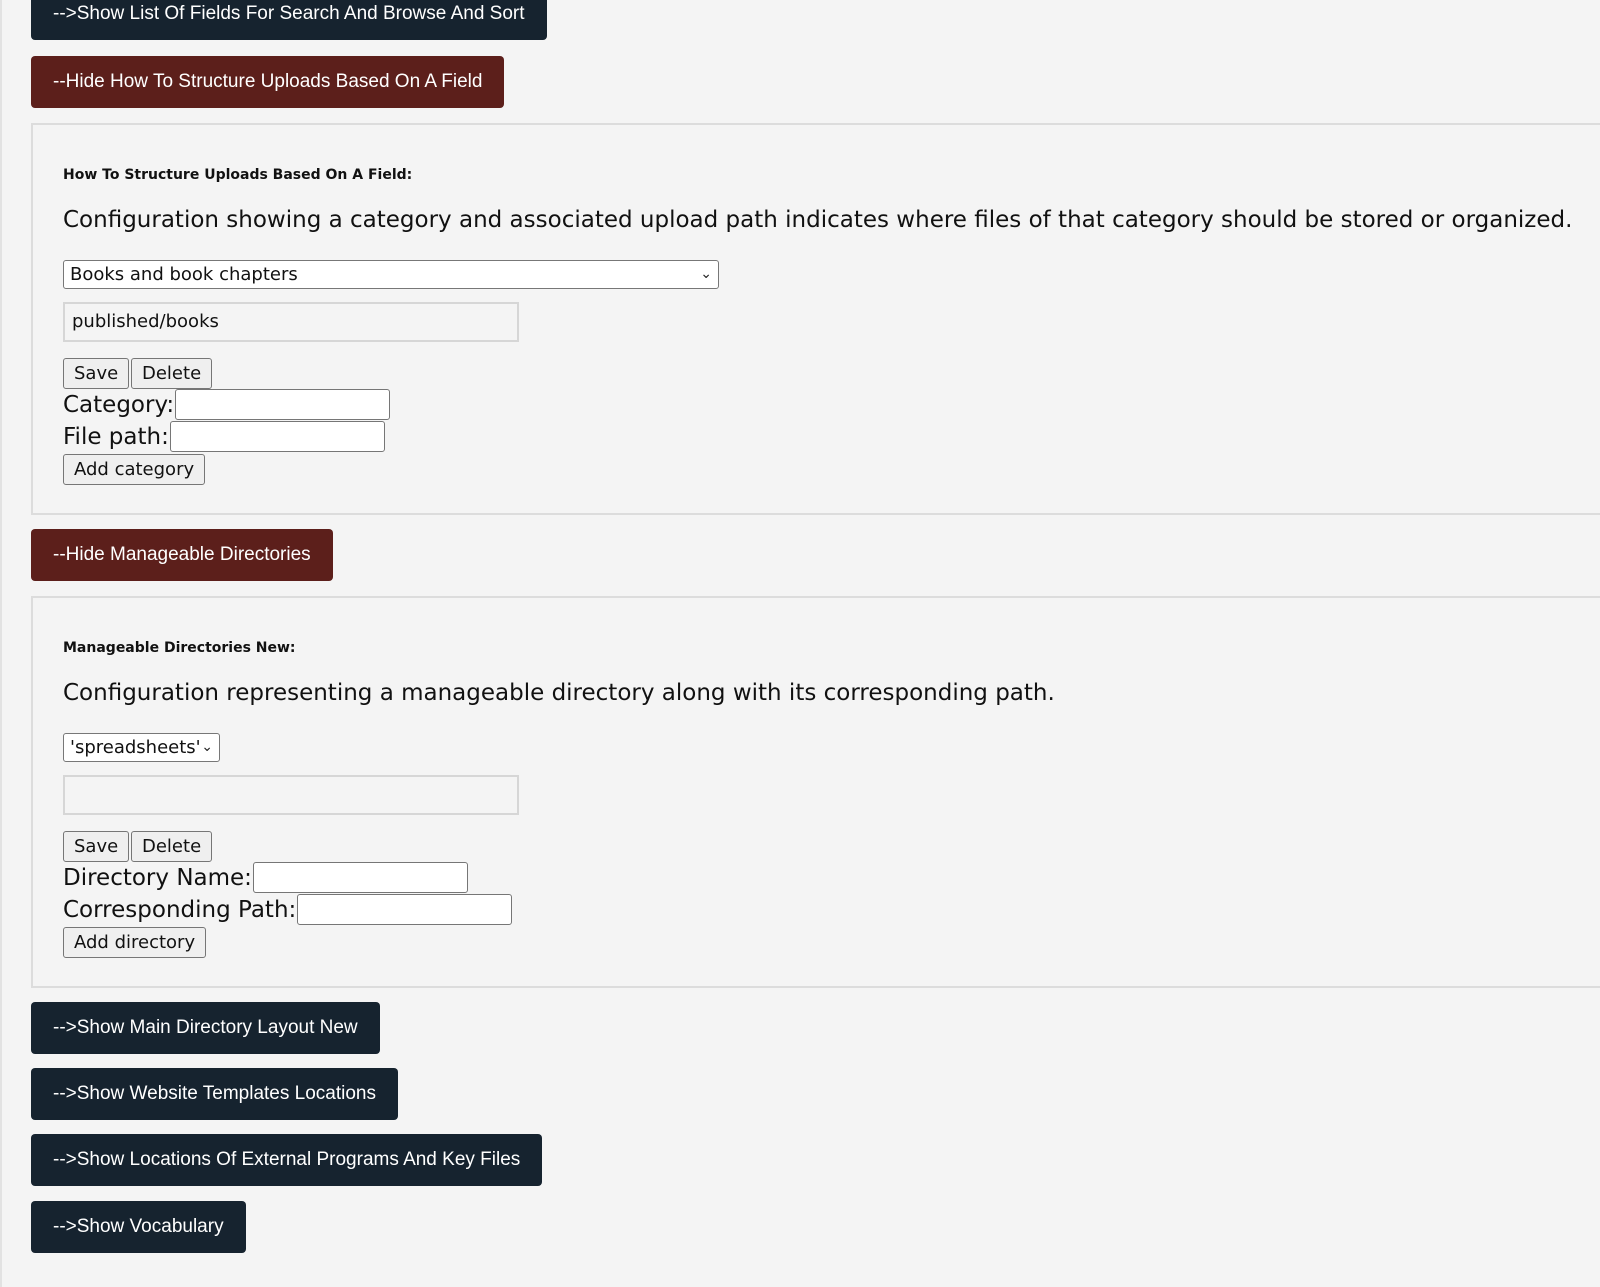 Image resolution: width=1600 pixels, height=1287 pixels. Describe the element at coordinates (182, 555) in the screenshot. I see `hide-manageable-directories-button: --Hide Manageable Directories` at that location.